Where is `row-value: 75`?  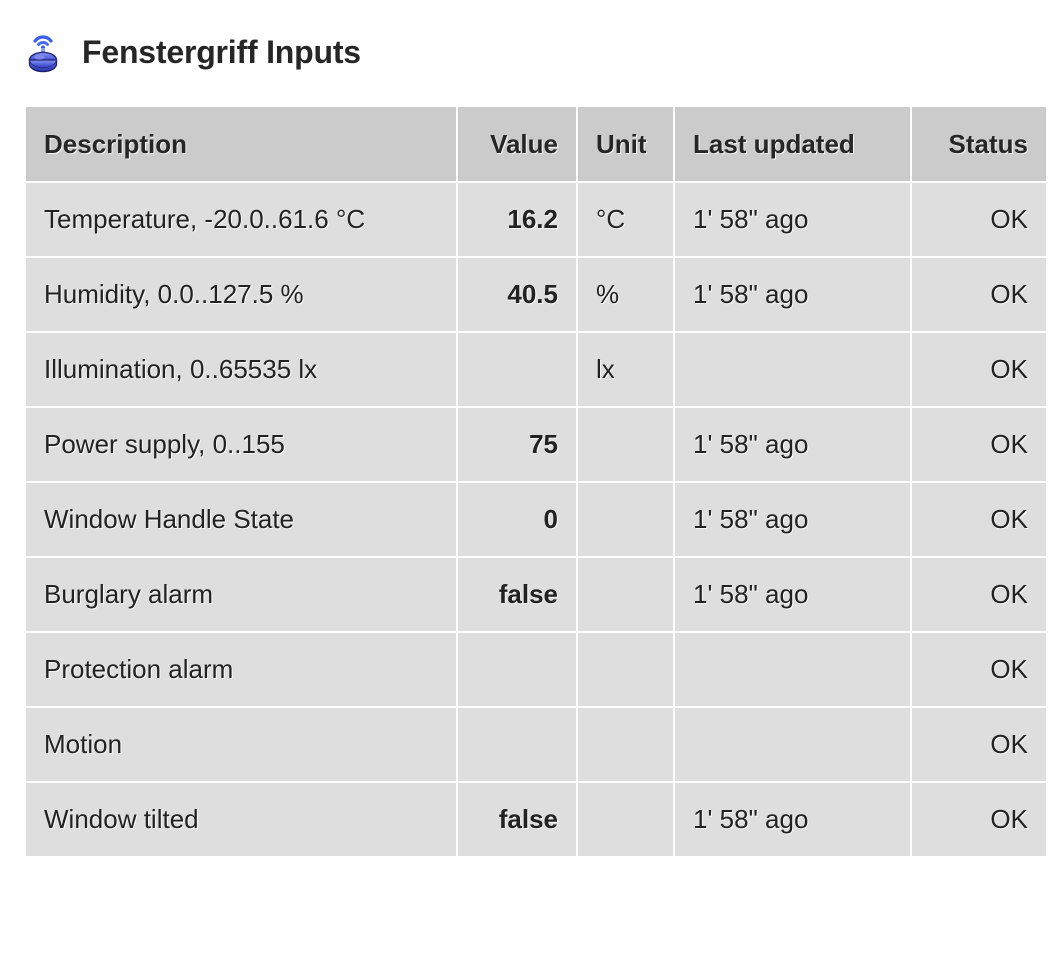
row-value: 75 is located at coordinates (517, 444).